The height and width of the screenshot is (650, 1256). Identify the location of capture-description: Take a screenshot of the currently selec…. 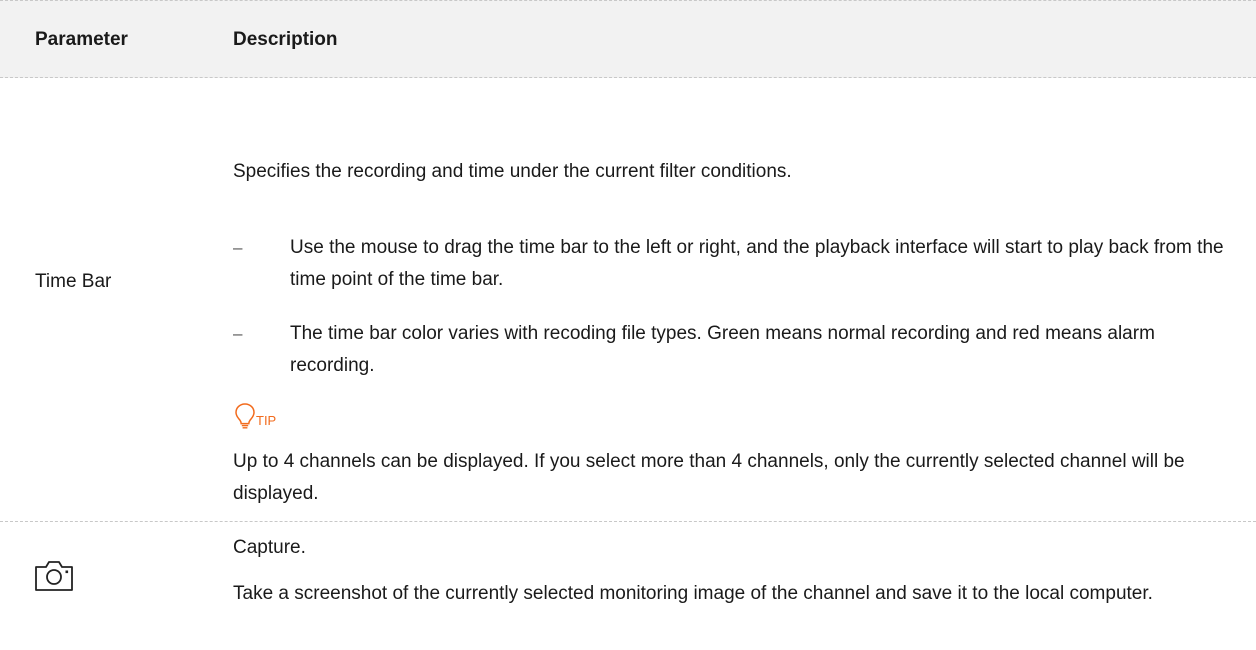
(693, 593).